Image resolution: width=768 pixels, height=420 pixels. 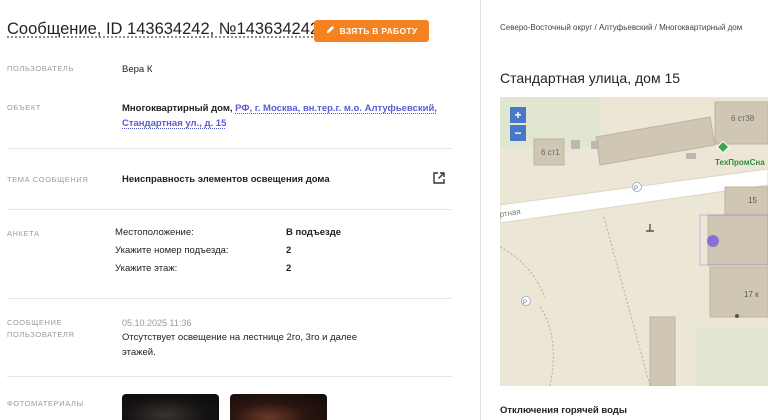 I want to click on message-header: Сообщение, ID 143634242, №143634242, so click(x=171, y=29).